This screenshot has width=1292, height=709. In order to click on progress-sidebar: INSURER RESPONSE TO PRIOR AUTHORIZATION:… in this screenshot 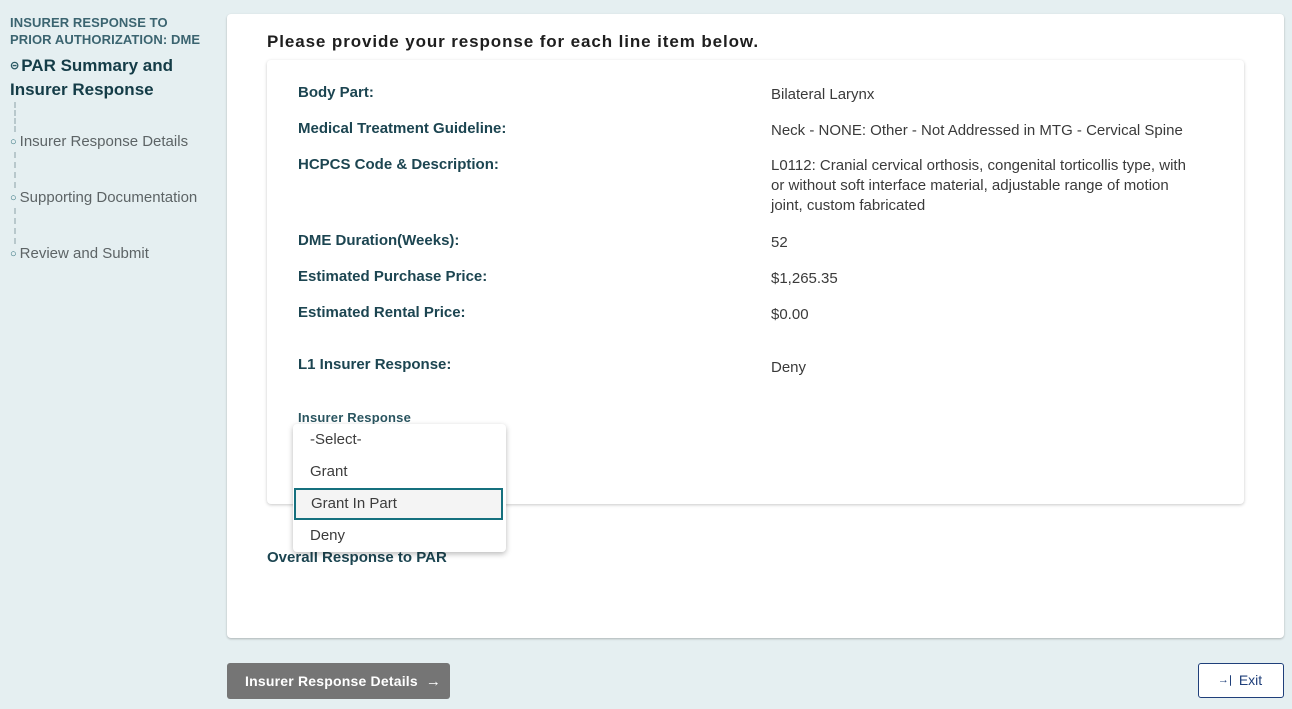, I will do `click(110, 139)`.